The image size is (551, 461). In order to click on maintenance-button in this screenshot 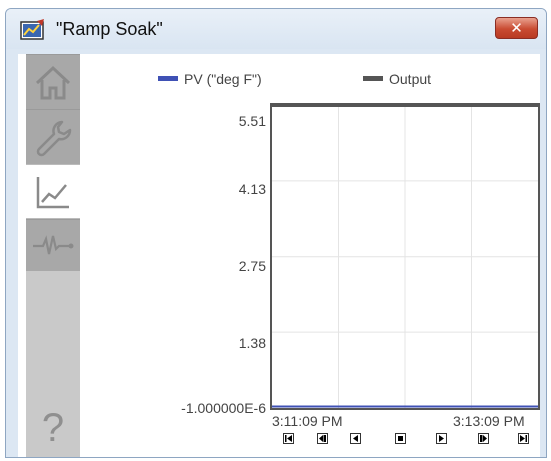, I will do `click(53, 136)`.